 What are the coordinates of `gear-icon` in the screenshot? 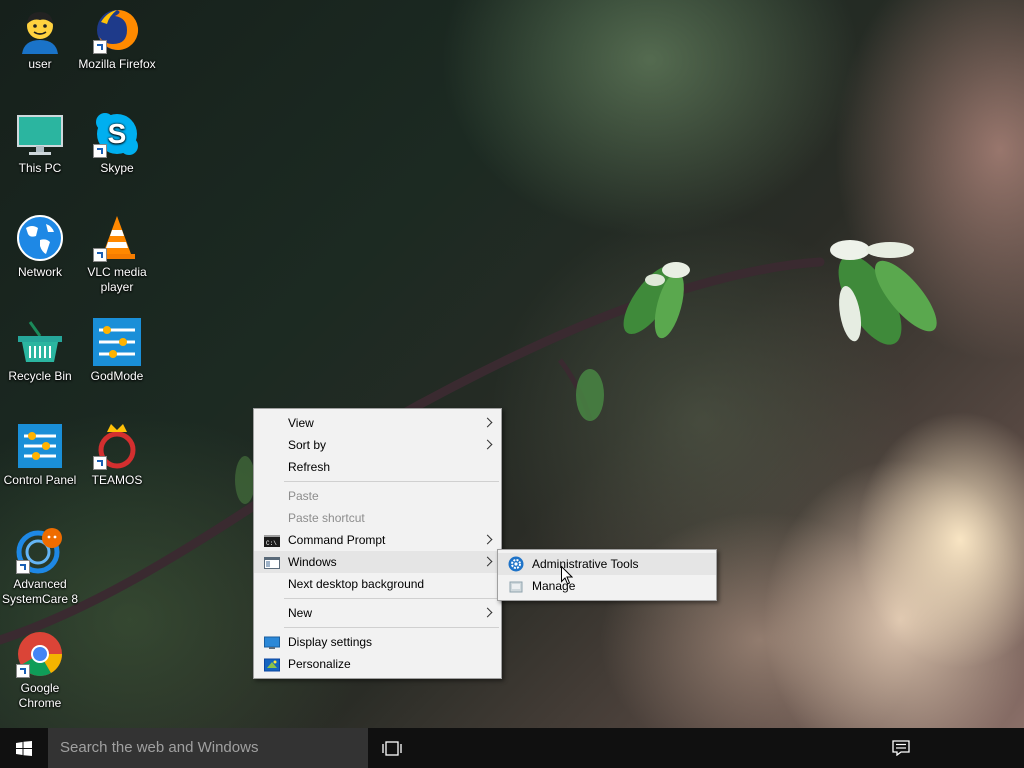 It's located at (516, 564).